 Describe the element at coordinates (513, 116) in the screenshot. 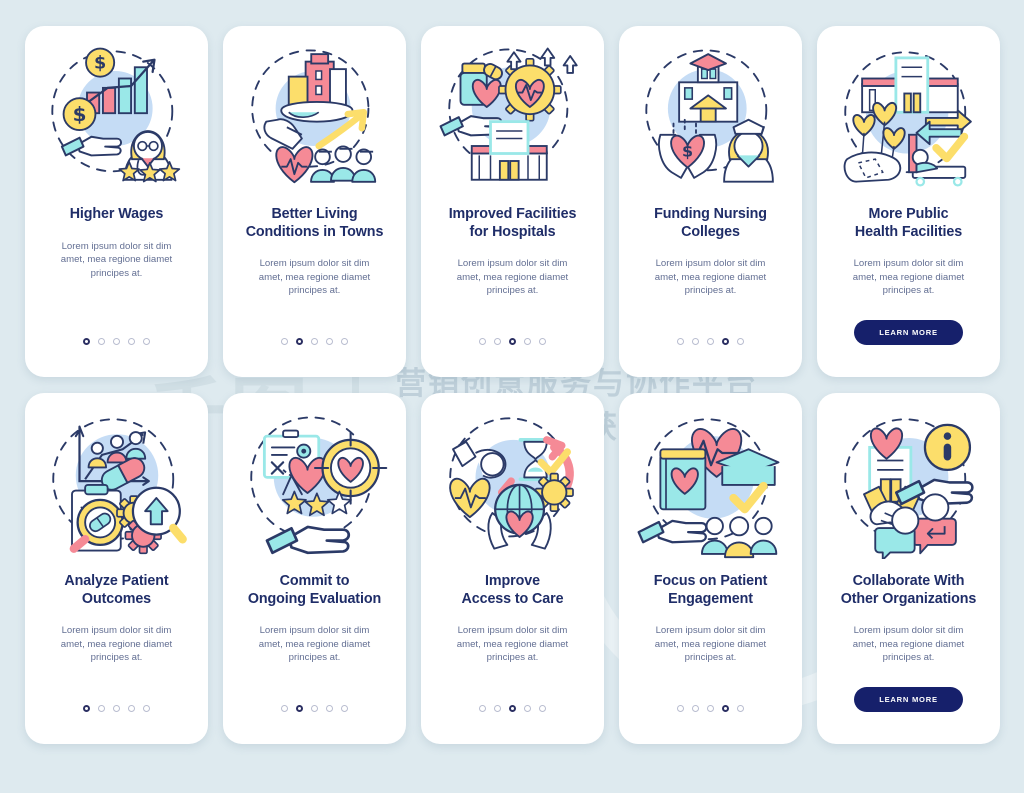

I see `illustration-medicine-hand-gear-heart-hospital-icon` at that location.